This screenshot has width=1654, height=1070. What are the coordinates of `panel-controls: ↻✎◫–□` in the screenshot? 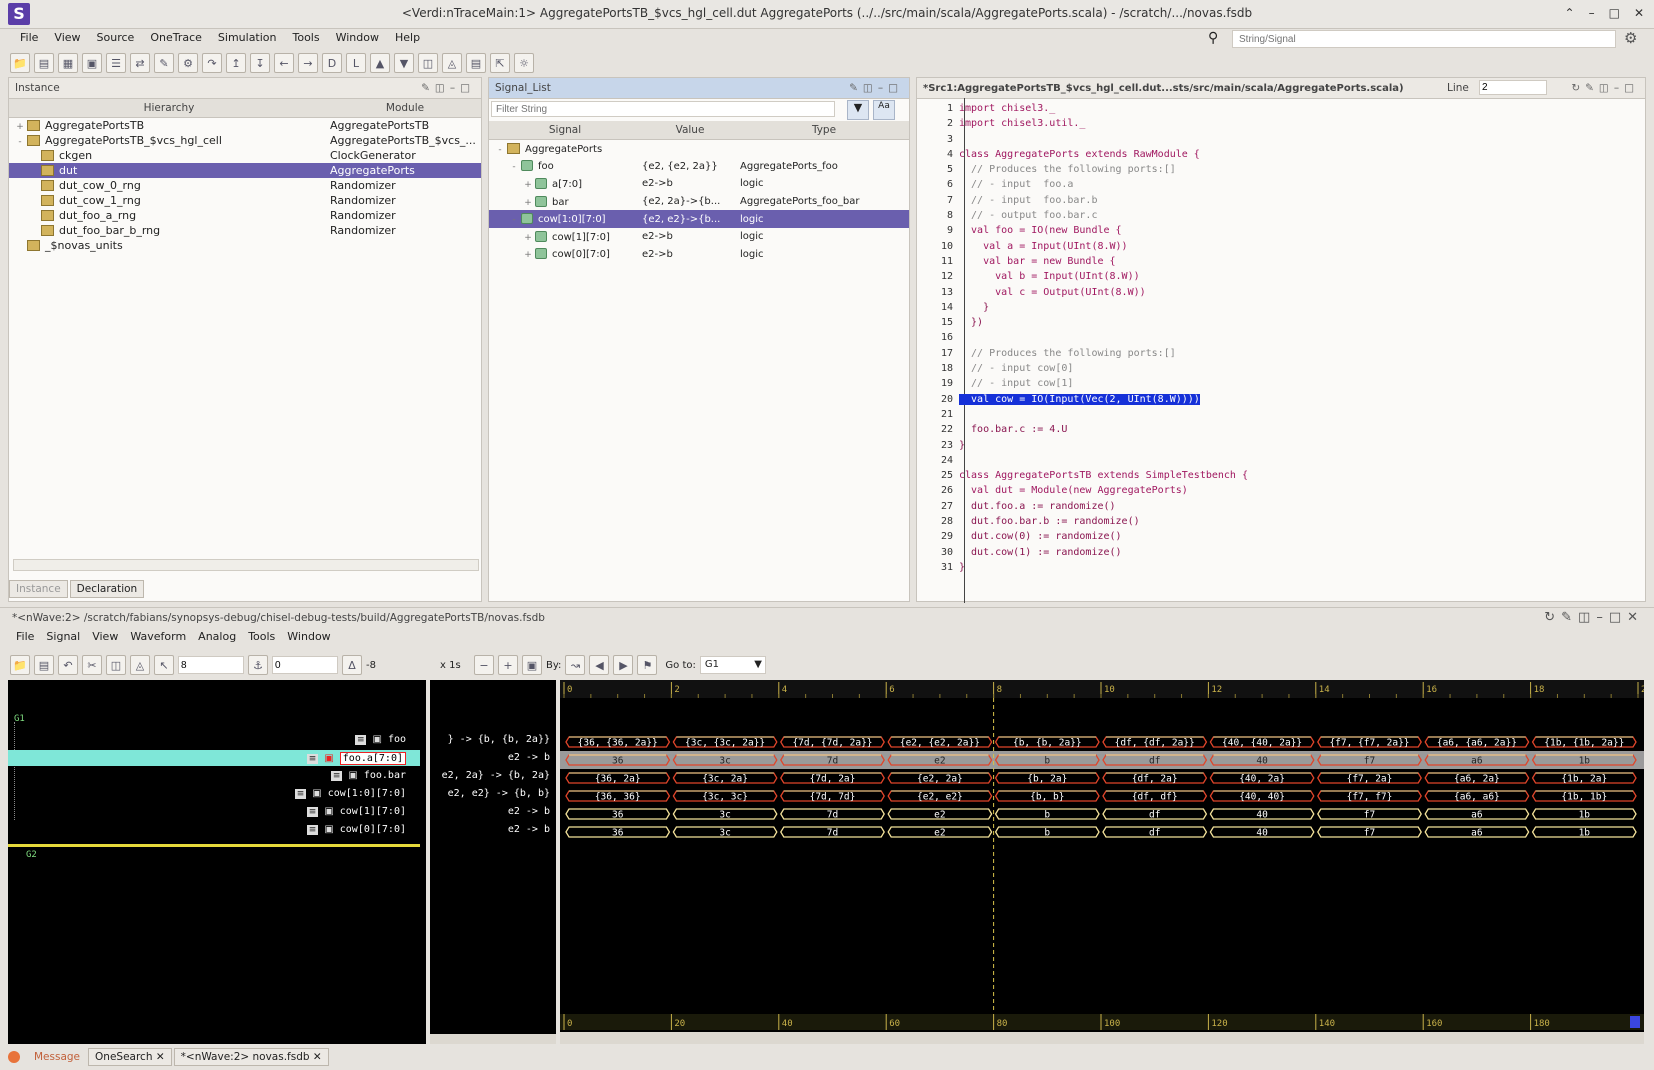 It's located at (1605, 88).